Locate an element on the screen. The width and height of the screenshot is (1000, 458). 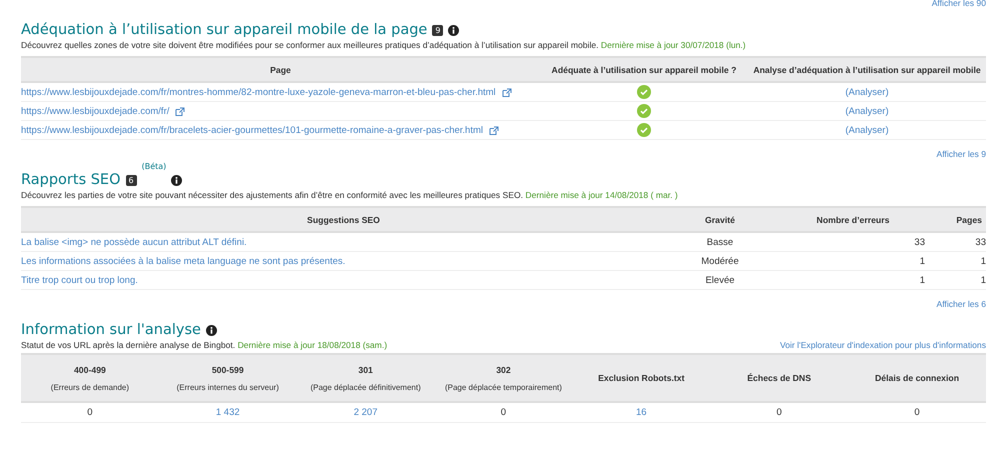
count-link: 1 432 is located at coordinates (228, 412).